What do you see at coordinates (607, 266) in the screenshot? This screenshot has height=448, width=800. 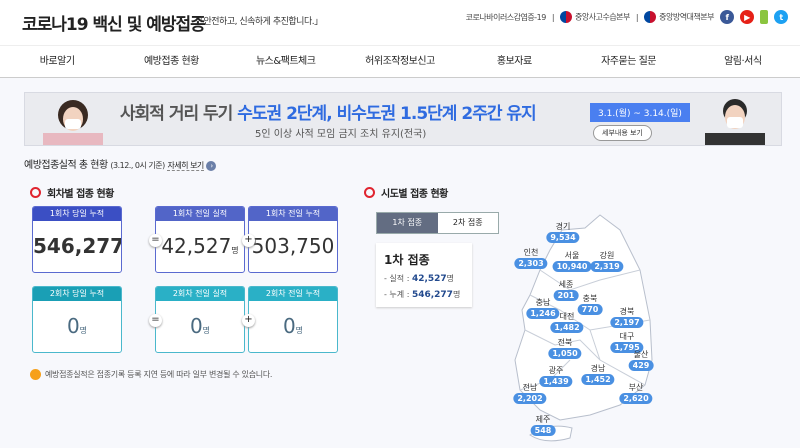 I see `region-value: 2,319` at bounding box center [607, 266].